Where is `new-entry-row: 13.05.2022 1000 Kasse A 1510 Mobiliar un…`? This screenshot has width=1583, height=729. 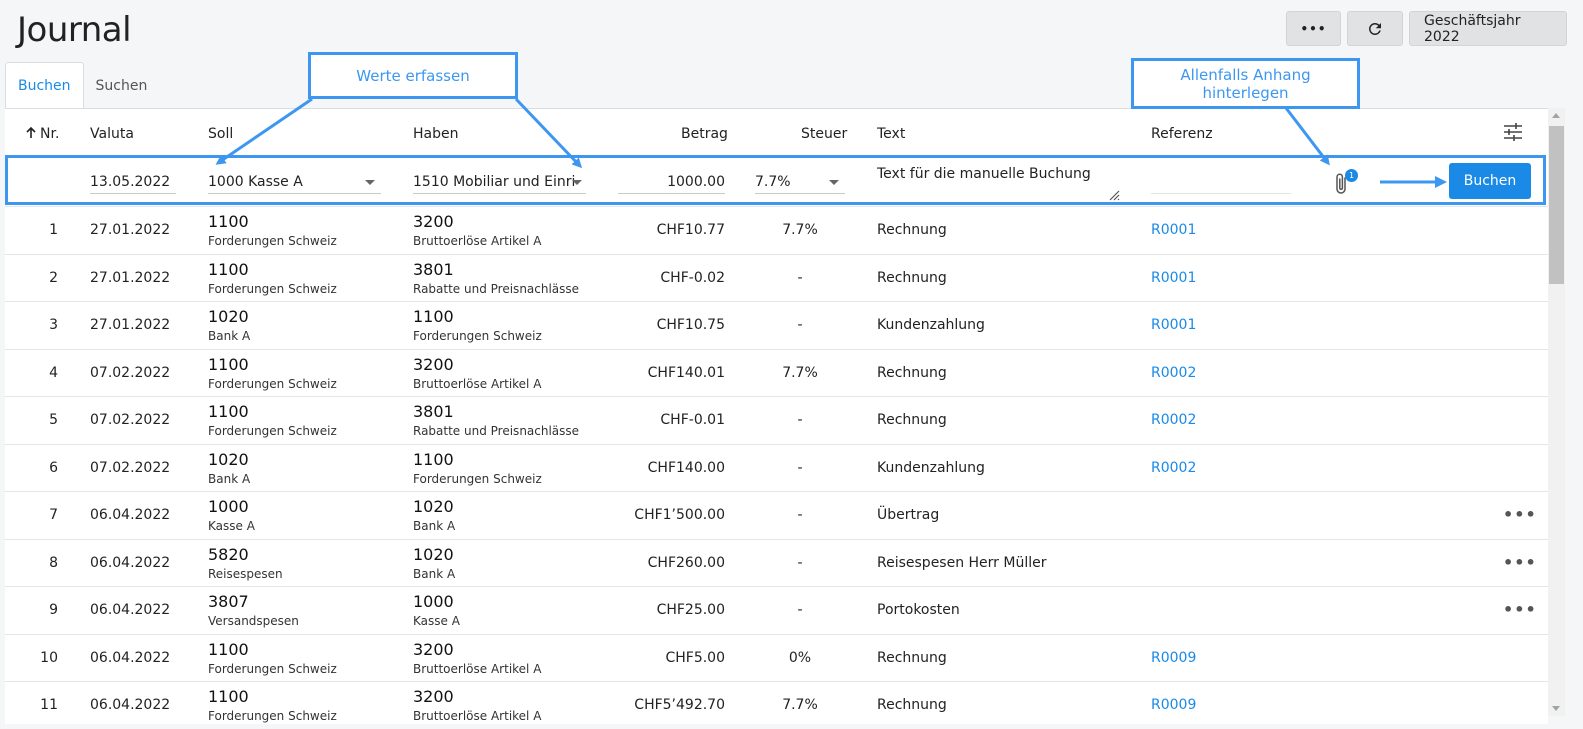
new-entry-row: 13.05.2022 1000 Kasse A 1510 Mobiliar un… is located at coordinates (776, 181).